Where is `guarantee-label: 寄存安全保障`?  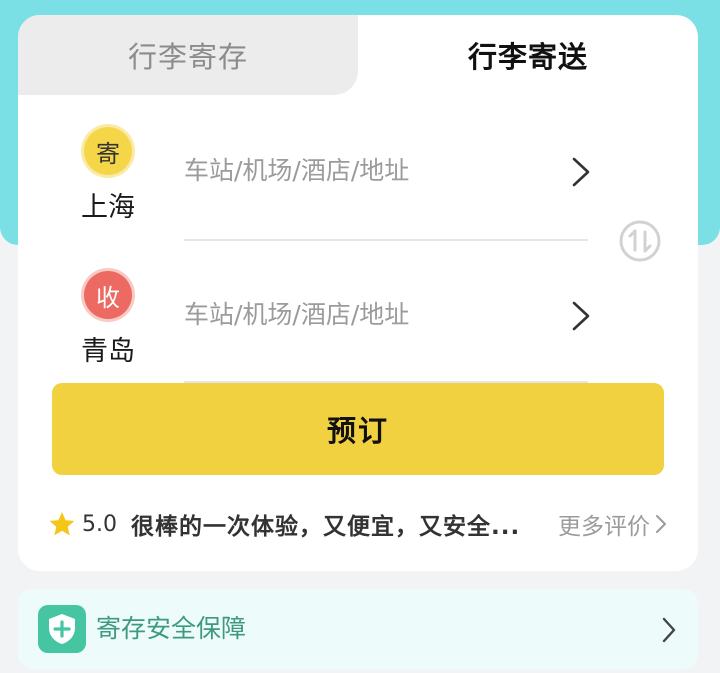
guarantee-label: 寄存安全保障 is located at coordinates (171, 628).